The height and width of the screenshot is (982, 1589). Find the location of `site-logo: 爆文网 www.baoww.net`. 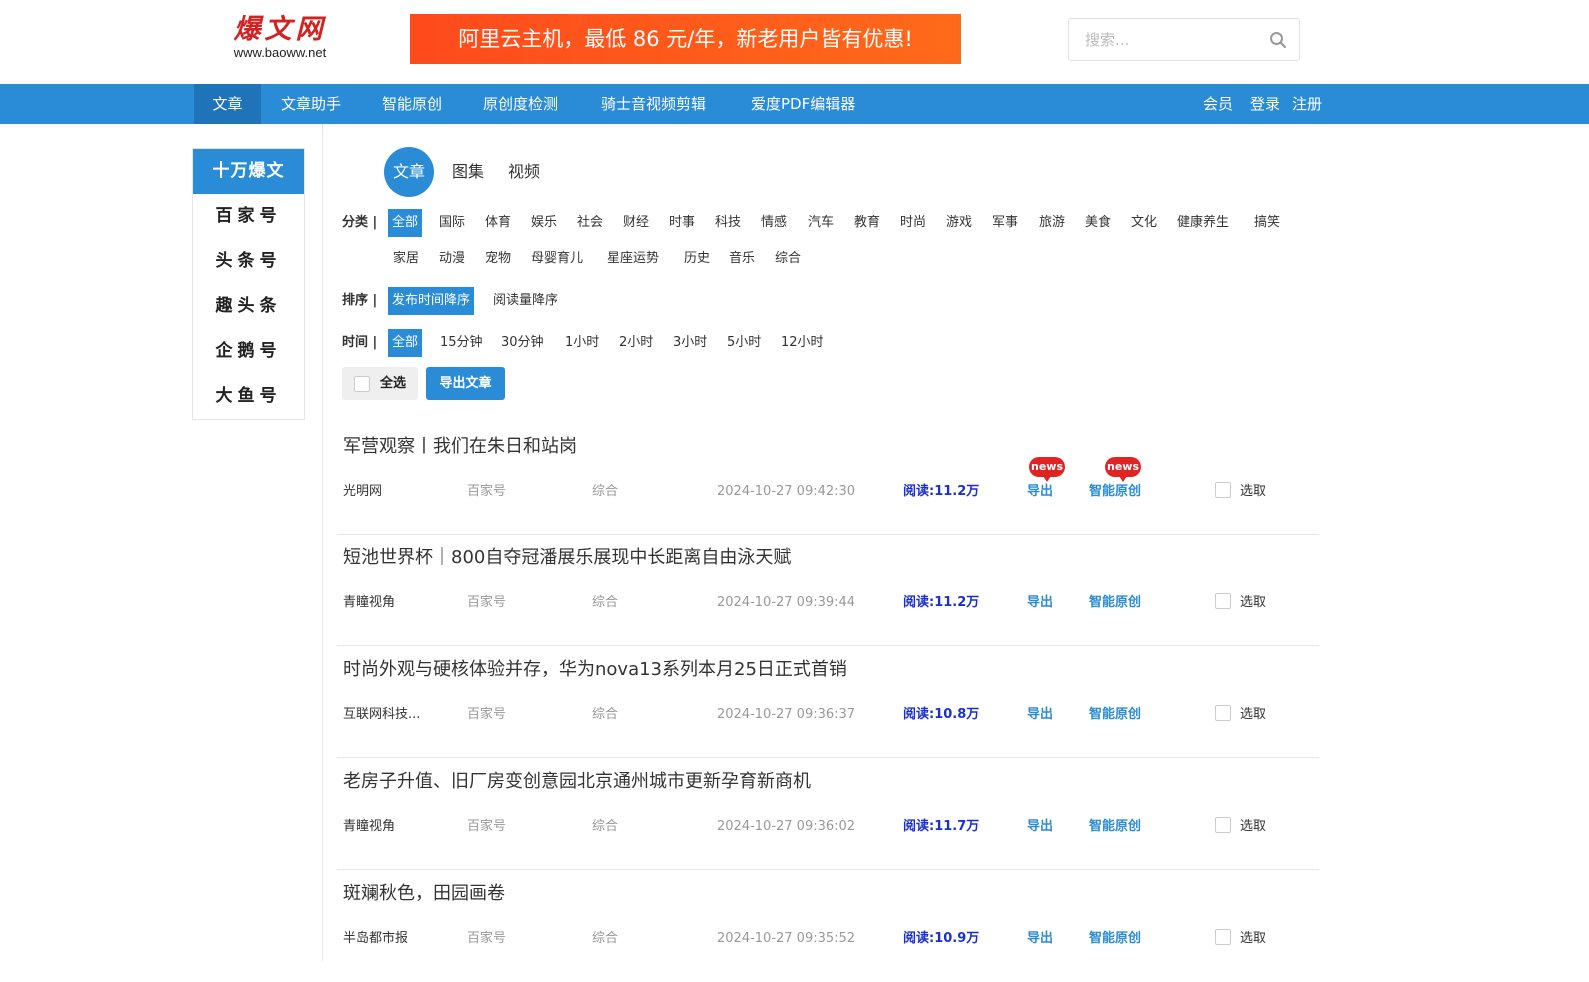

site-logo: 爆文网 www.baoww.net is located at coordinates (280, 39).